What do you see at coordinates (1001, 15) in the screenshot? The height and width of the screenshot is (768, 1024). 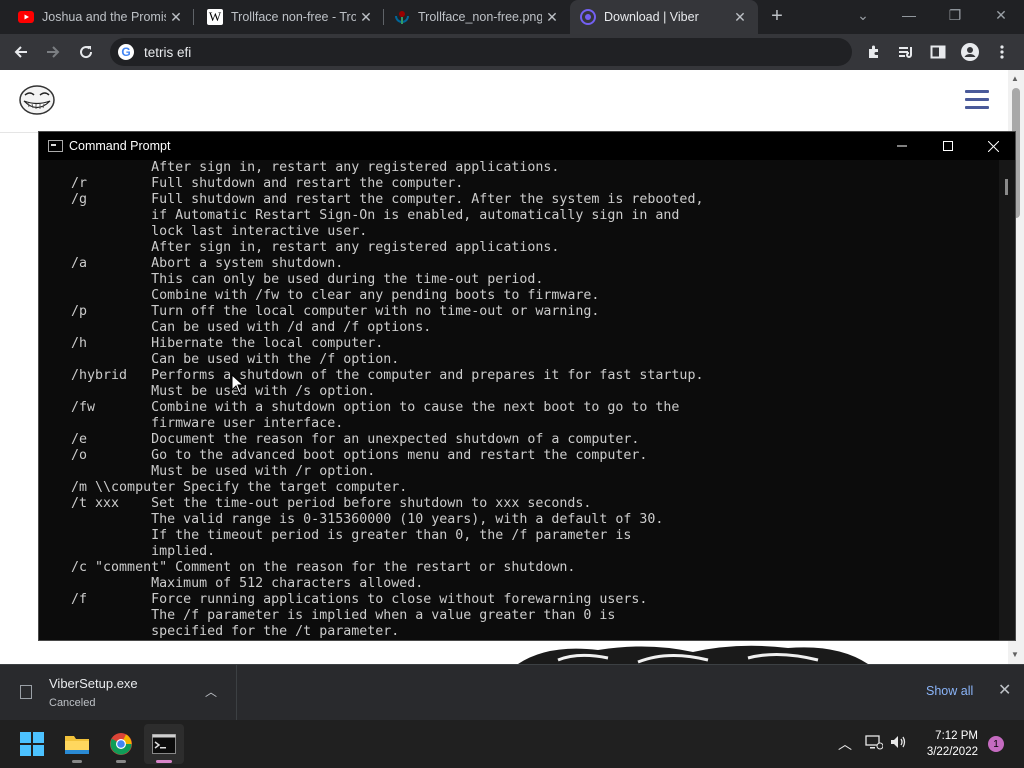 I see `close-window-icon: ✕` at bounding box center [1001, 15].